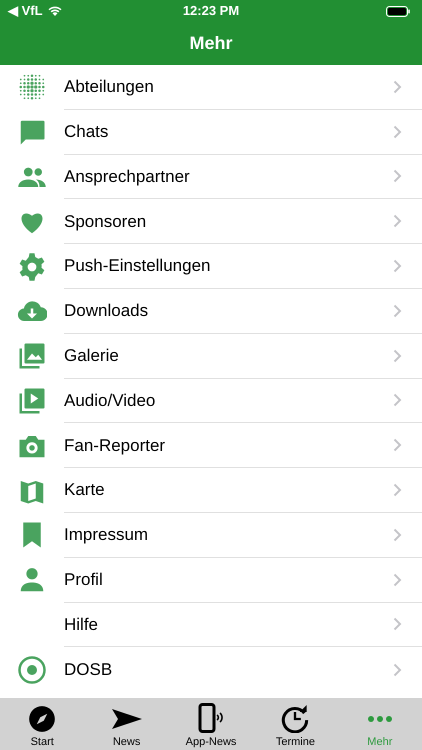 Image resolution: width=422 pixels, height=750 pixels. I want to click on settings-icon, so click(32, 267).